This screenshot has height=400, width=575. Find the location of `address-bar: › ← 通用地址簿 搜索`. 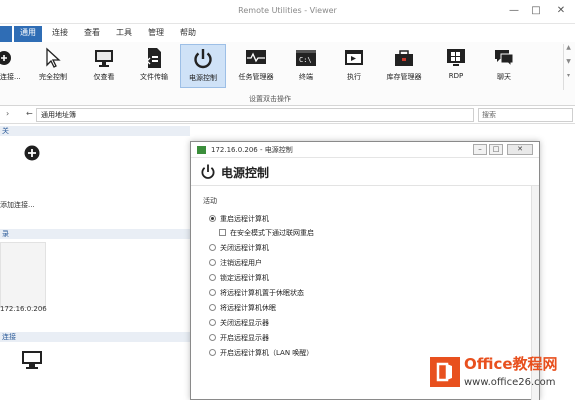

address-bar: › ← 通用地址簿 搜索 is located at coordinates (287, 115).